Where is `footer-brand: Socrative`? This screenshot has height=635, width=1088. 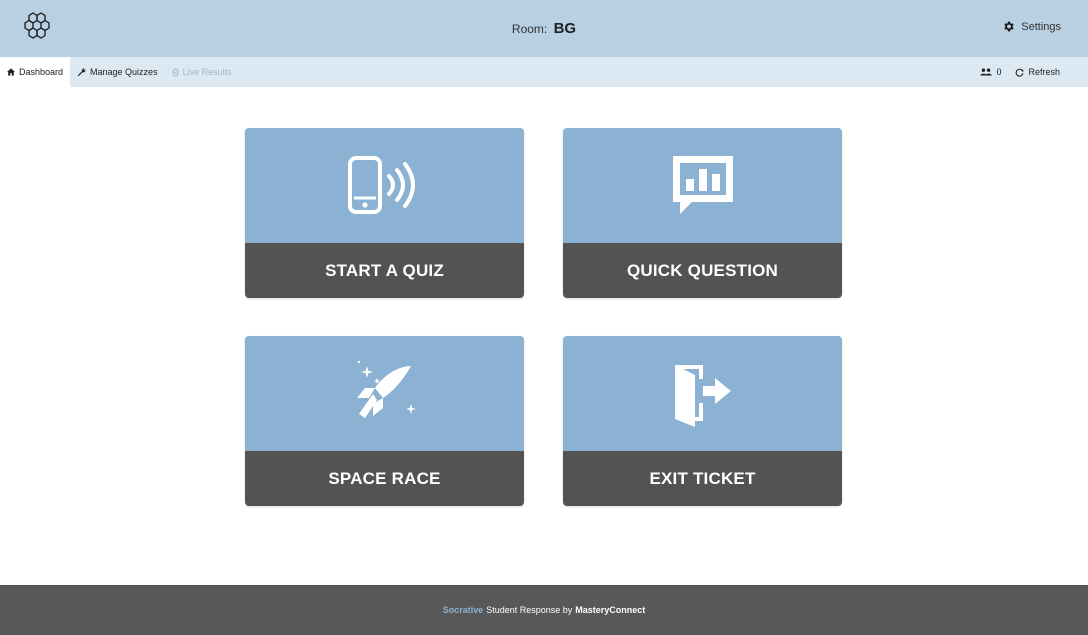
footer-brand: Socrative is located at coordinates (463, 610).